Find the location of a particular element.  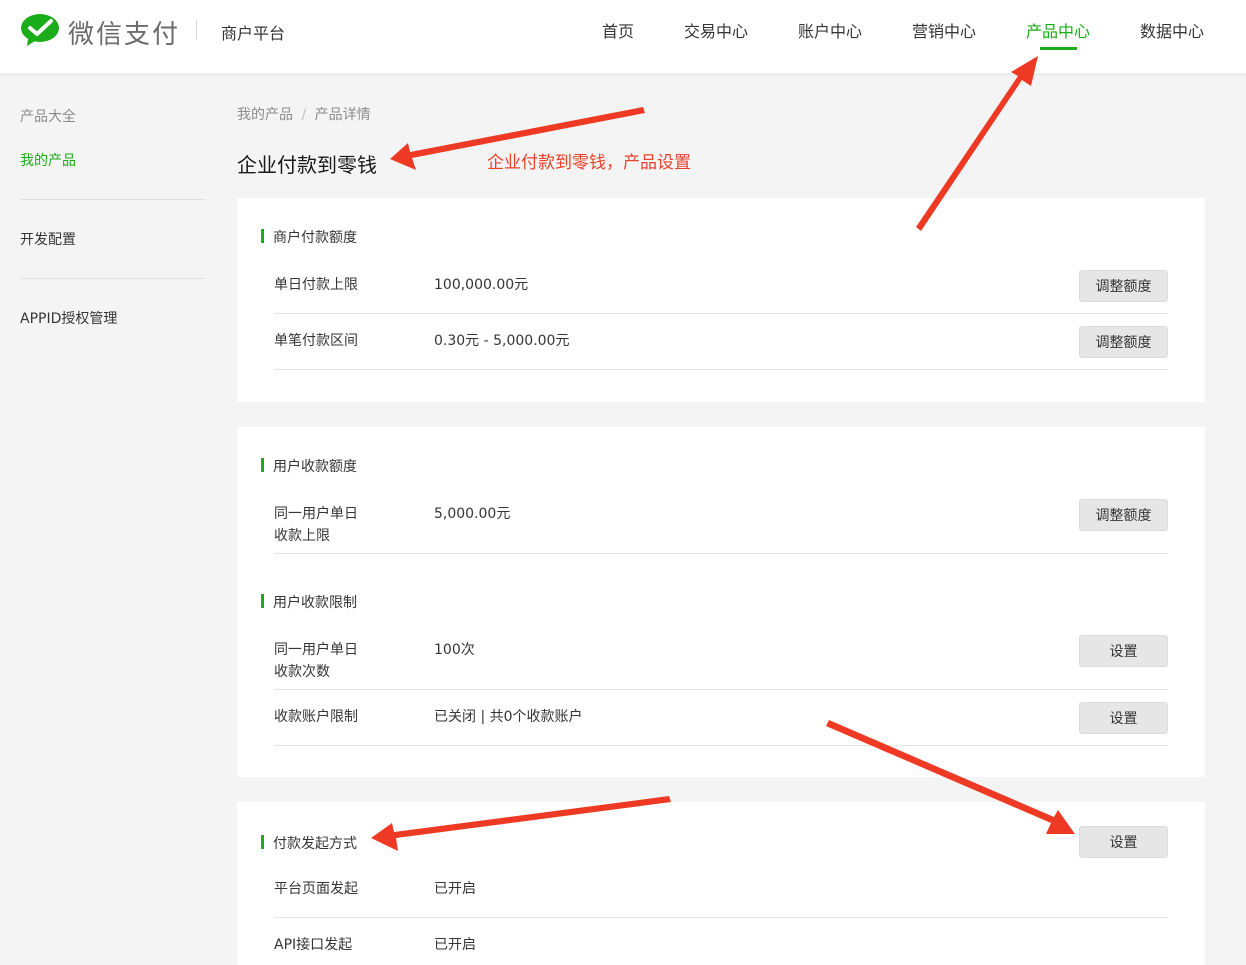

row-value: 5,000.00元 is located at coordinates (472, 514).